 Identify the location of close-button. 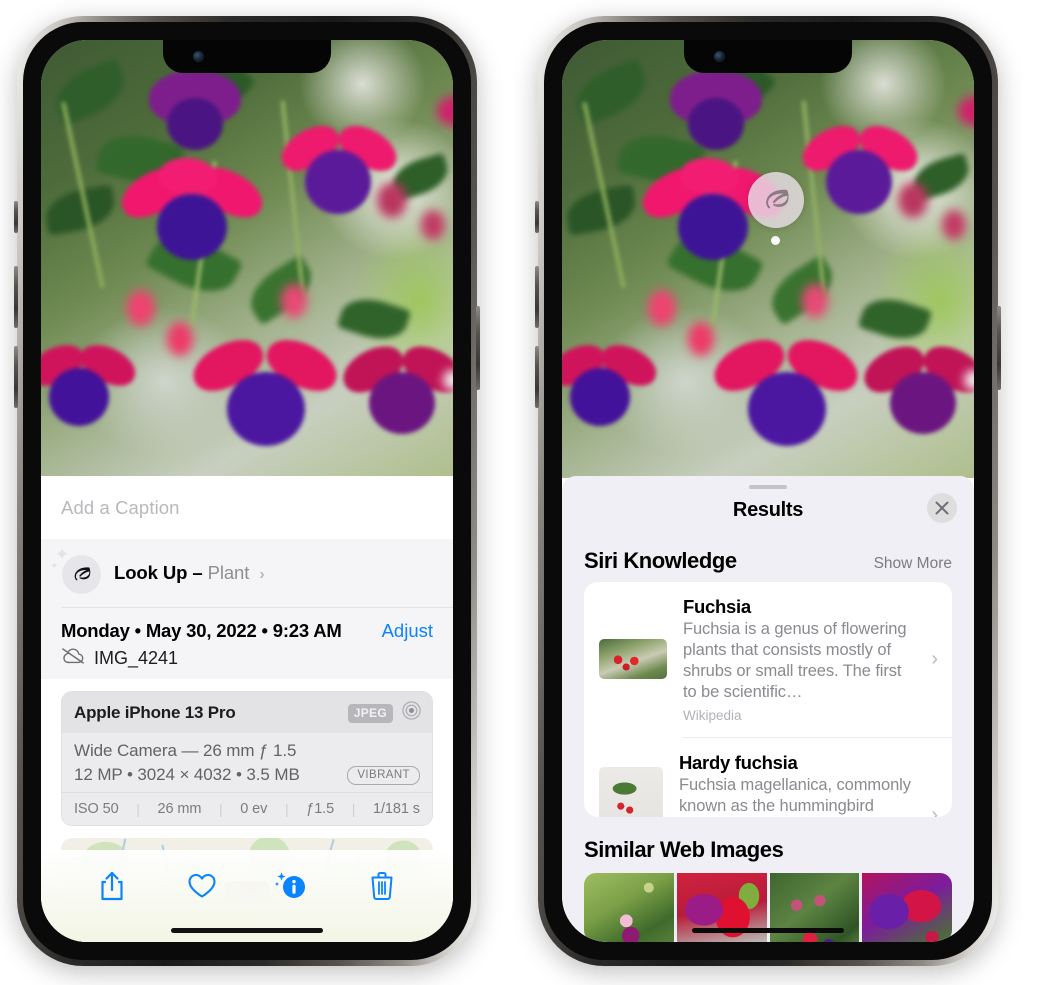
(942, 507).